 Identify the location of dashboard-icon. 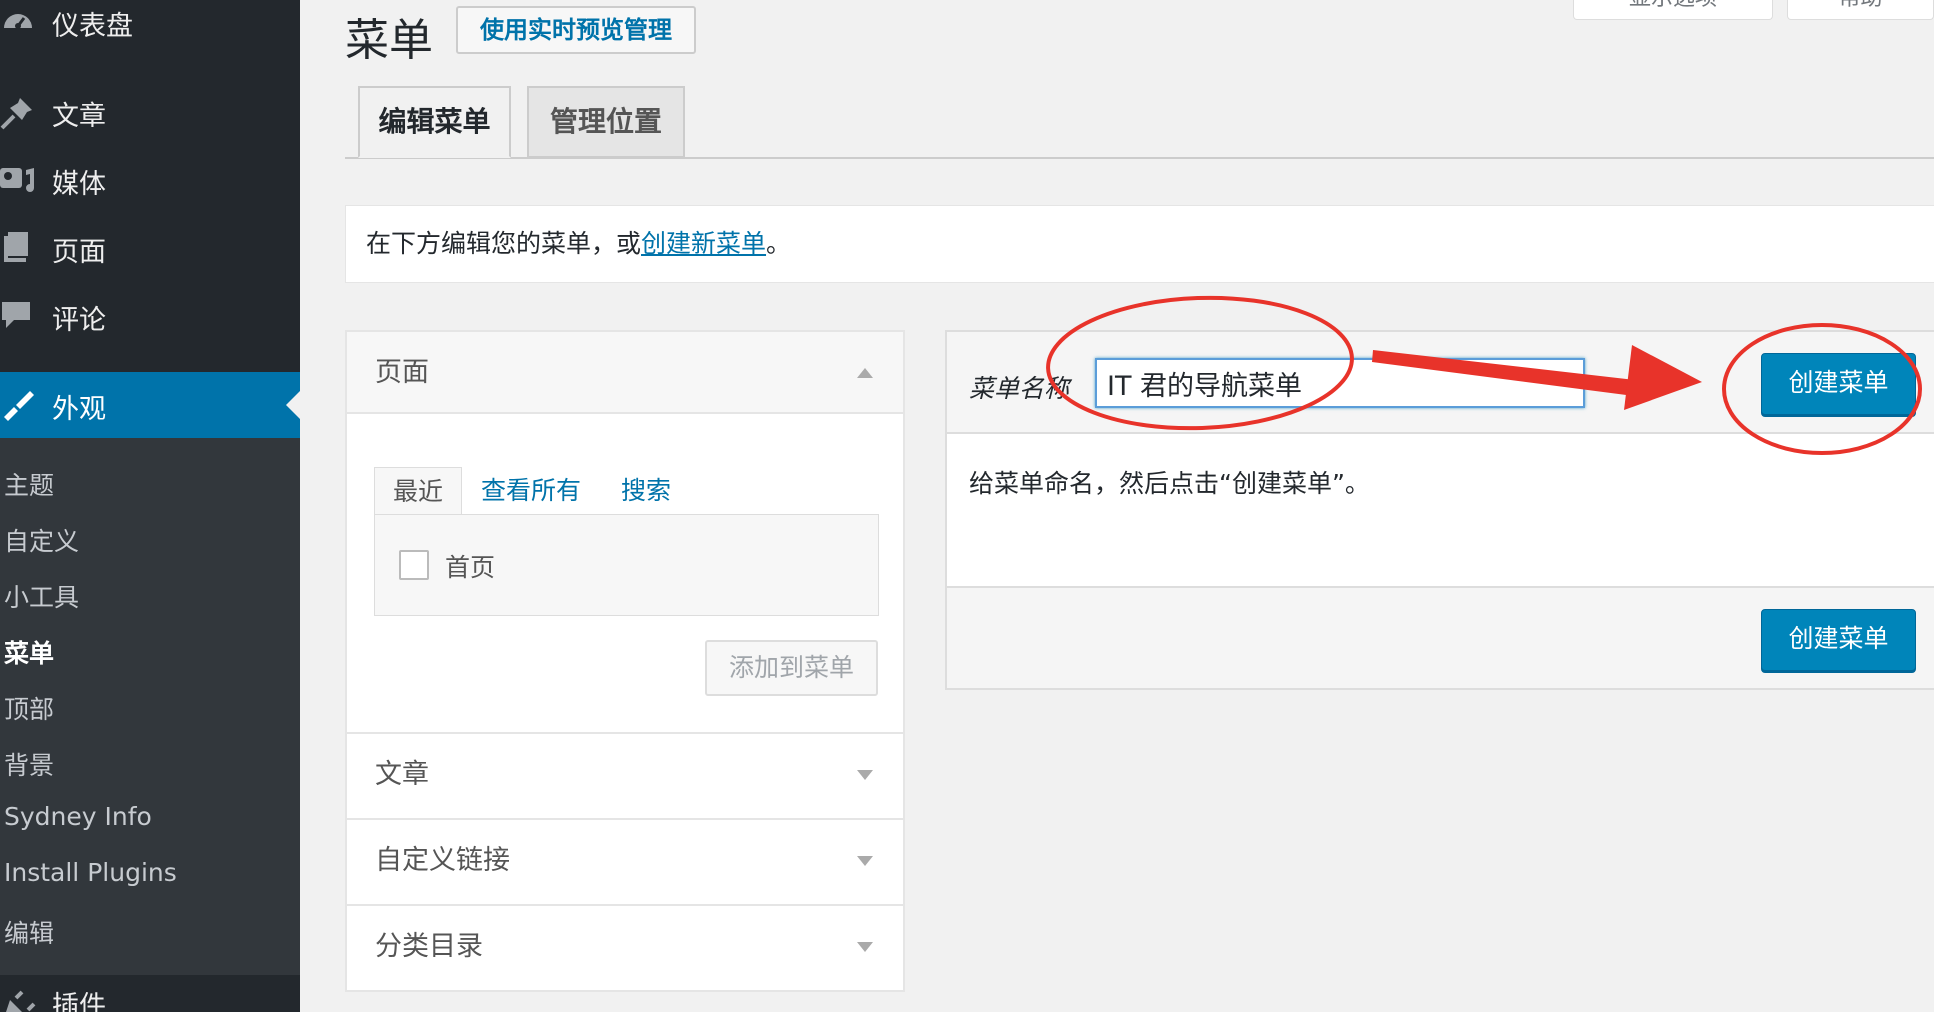
(18, 21).